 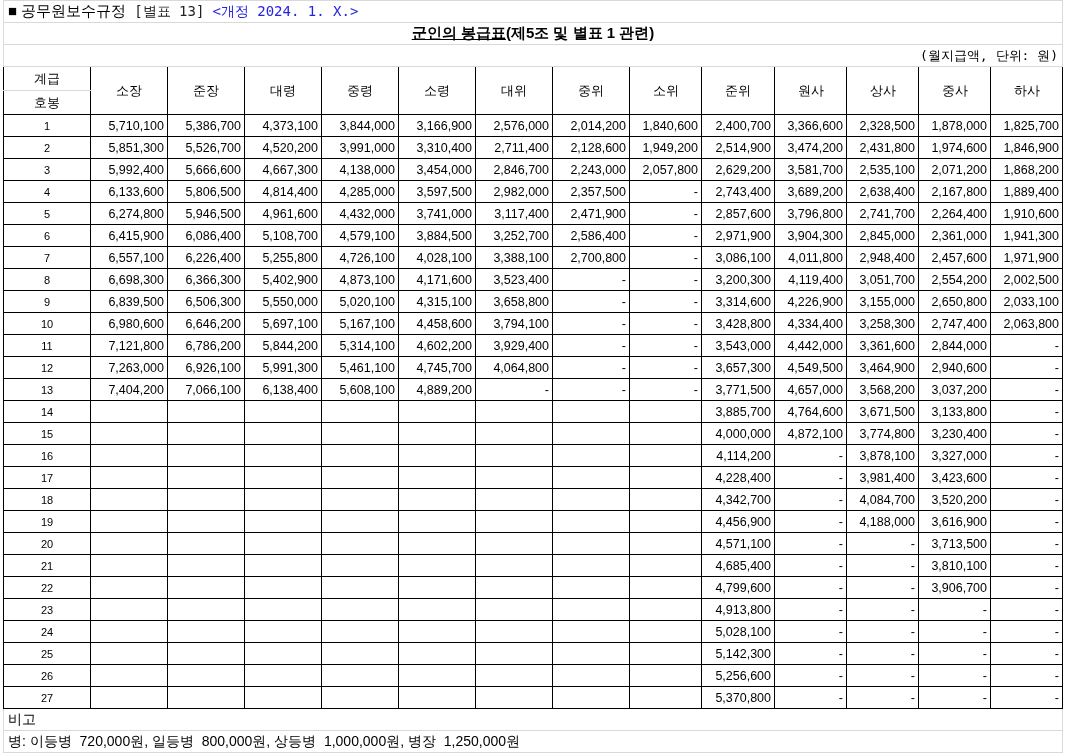 I want to click on row-header: 10, so click(x=47, y=323).